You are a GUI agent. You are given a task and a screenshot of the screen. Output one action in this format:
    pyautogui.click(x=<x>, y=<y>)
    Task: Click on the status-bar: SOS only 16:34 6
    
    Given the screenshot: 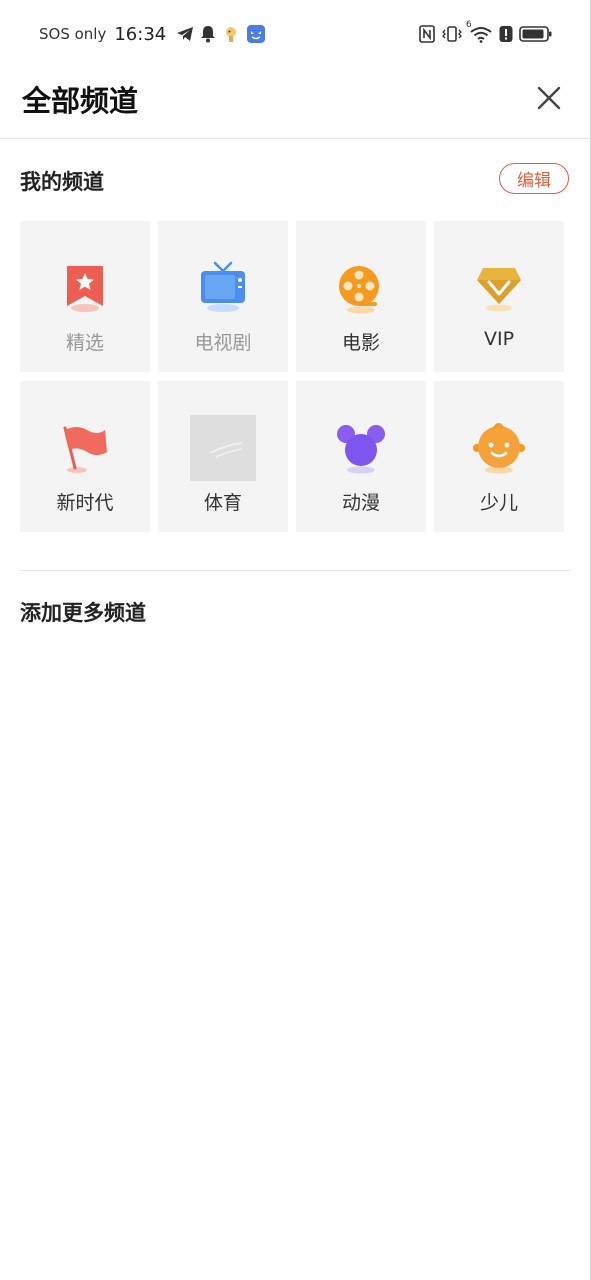 What is the action you would take?
    pyautogui.click(x=295, y=33)
    